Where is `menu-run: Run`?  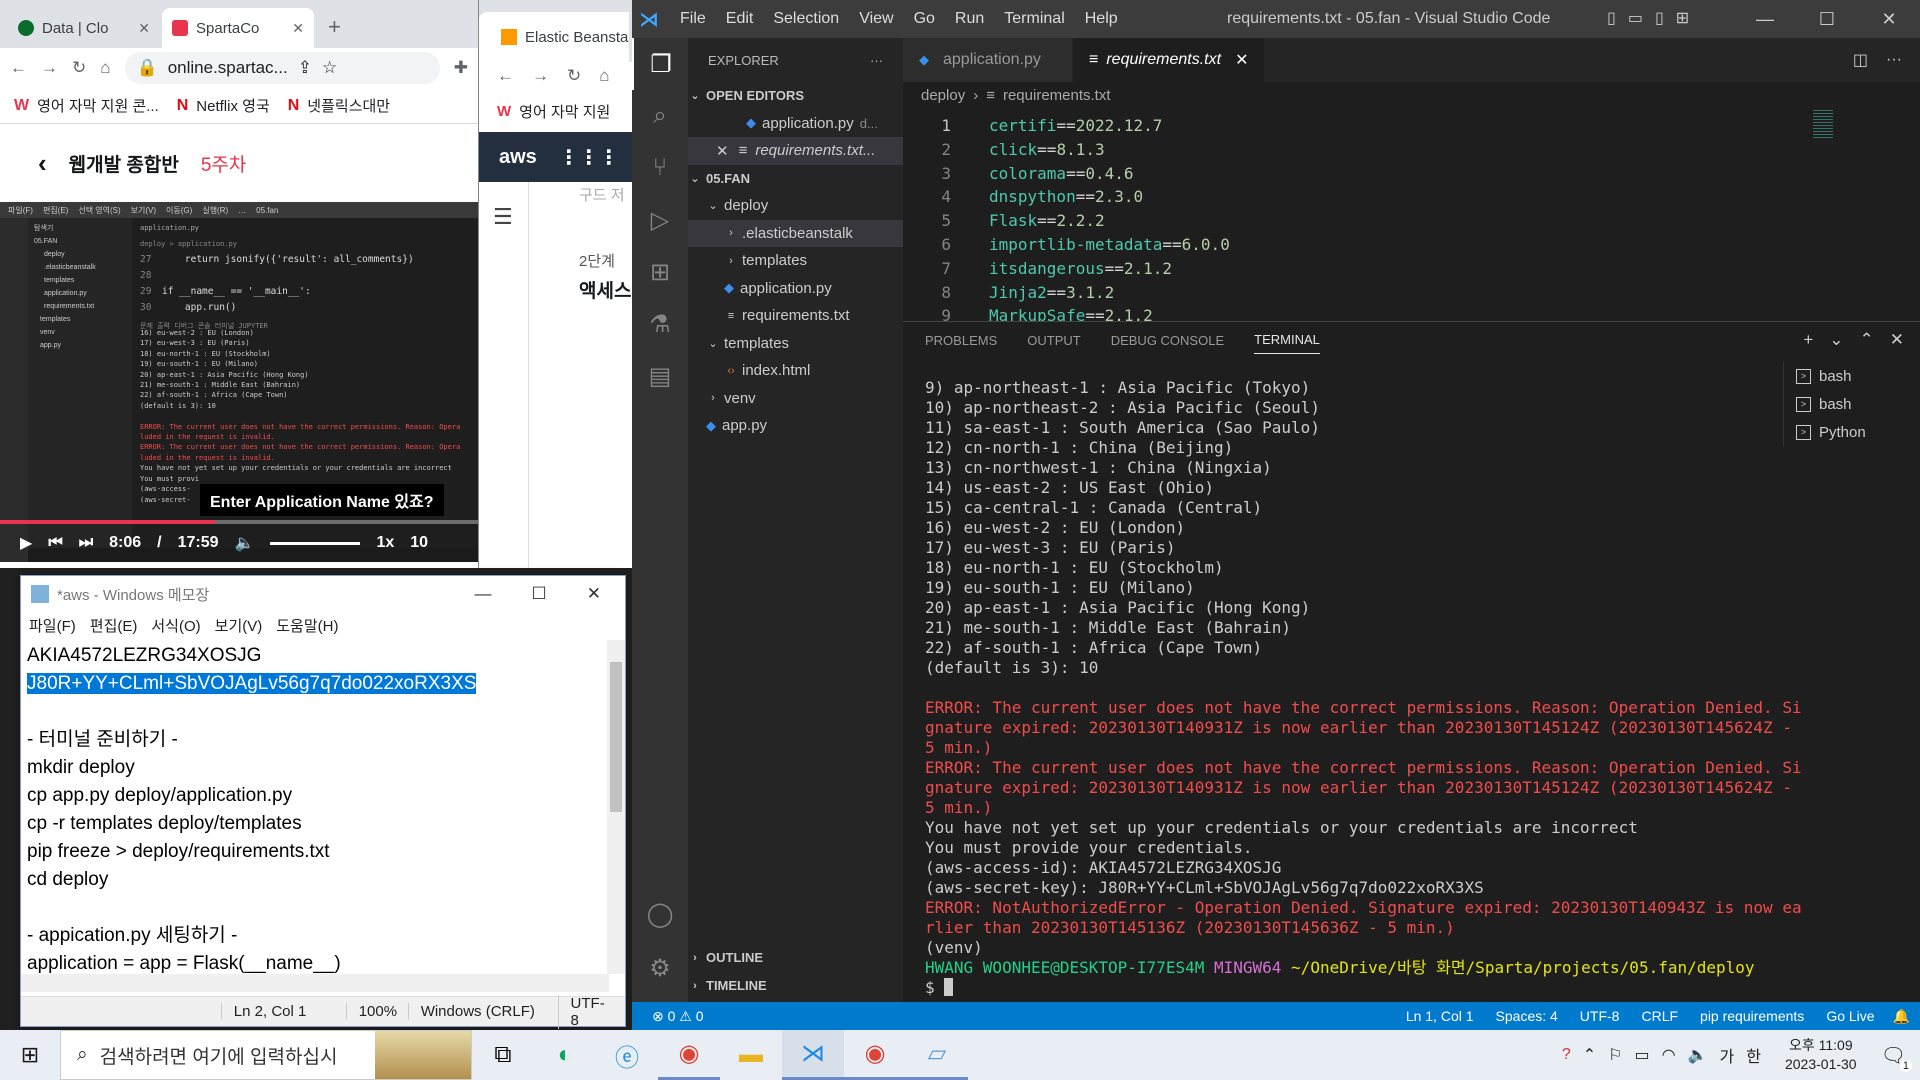 menu-run: Run is located at coordinates (969, 19).